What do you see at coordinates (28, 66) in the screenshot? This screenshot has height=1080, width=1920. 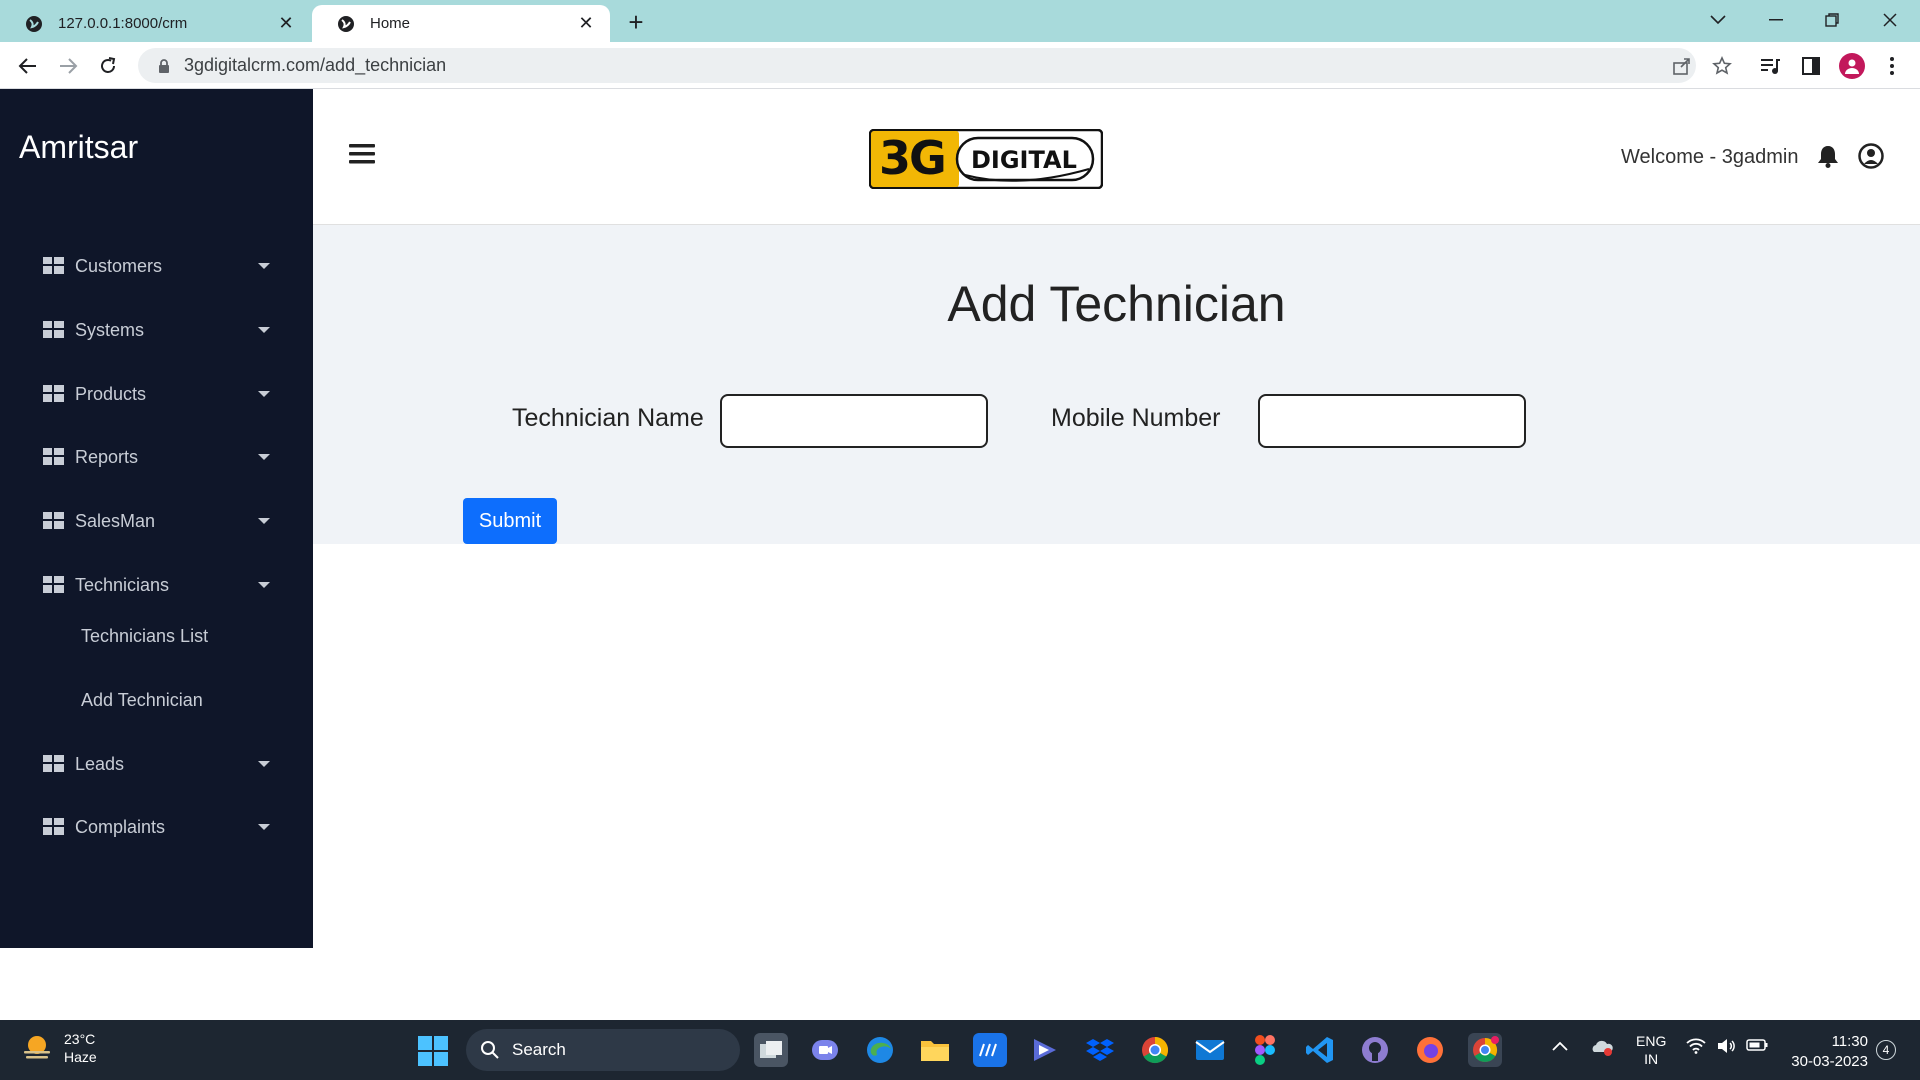 I see `back-icon` at bounding box center [28, 66].